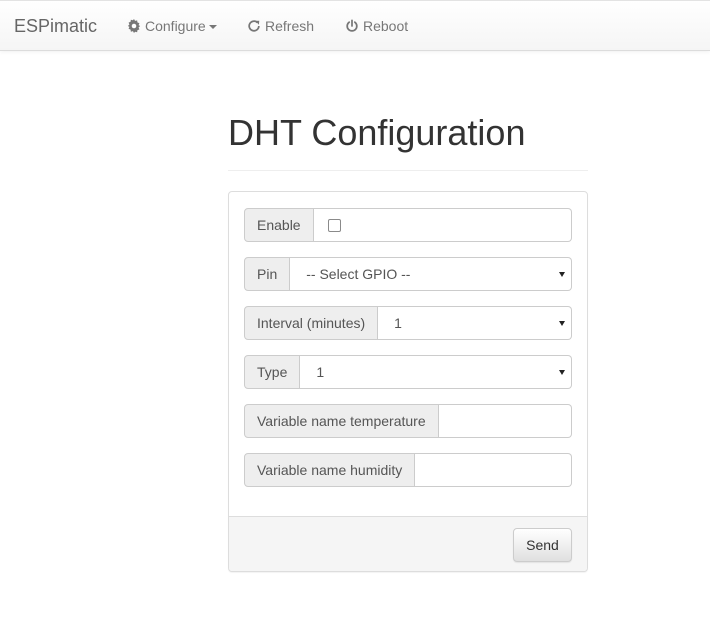 This screenshot has width=710, height=637. I want to click on type-select-value: 1, so click(320, 372).